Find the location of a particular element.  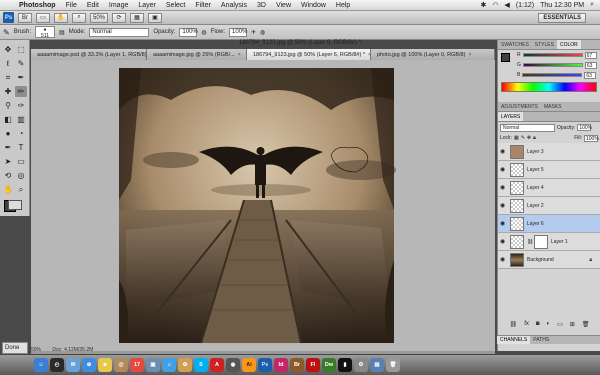

status-zoom: 50% is located at coordinates (36, 350).